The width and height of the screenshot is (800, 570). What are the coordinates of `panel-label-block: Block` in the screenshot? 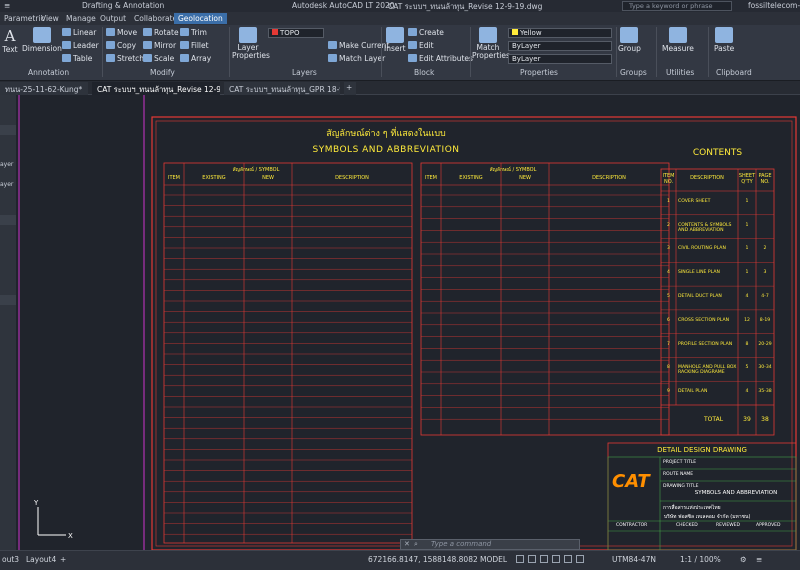 It's located at (424, 72).